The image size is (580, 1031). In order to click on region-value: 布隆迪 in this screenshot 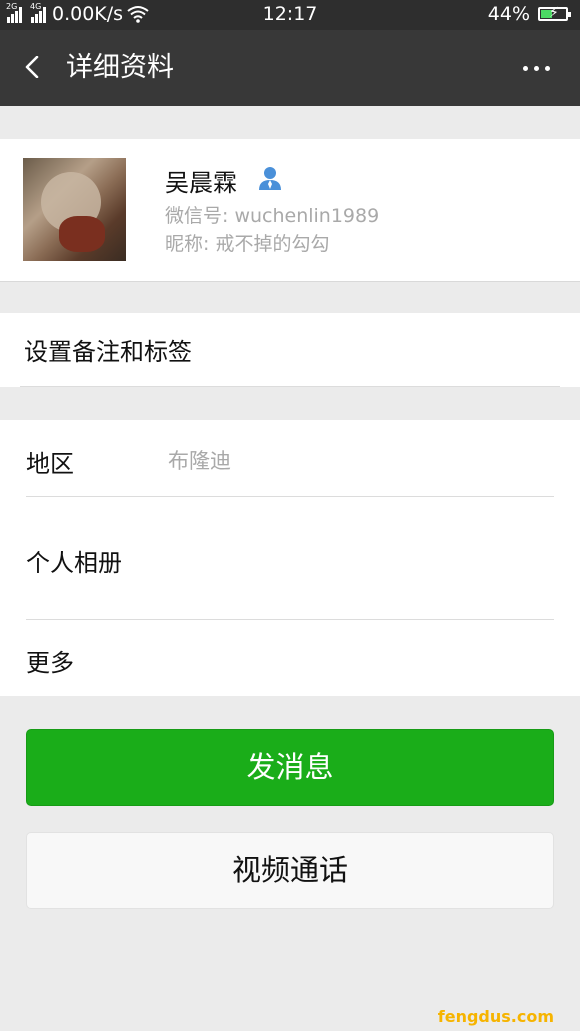, I will do `click(199, 461)`.